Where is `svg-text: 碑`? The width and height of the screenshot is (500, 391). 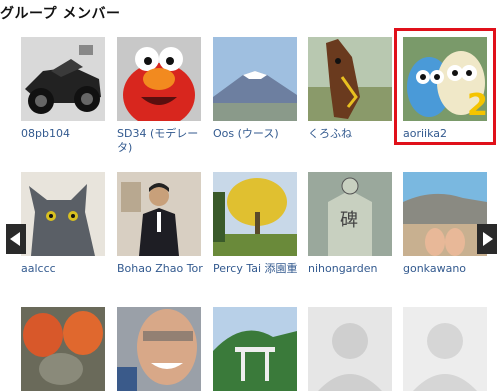 svg-text: 碑 is located at coordinates (349, 220).